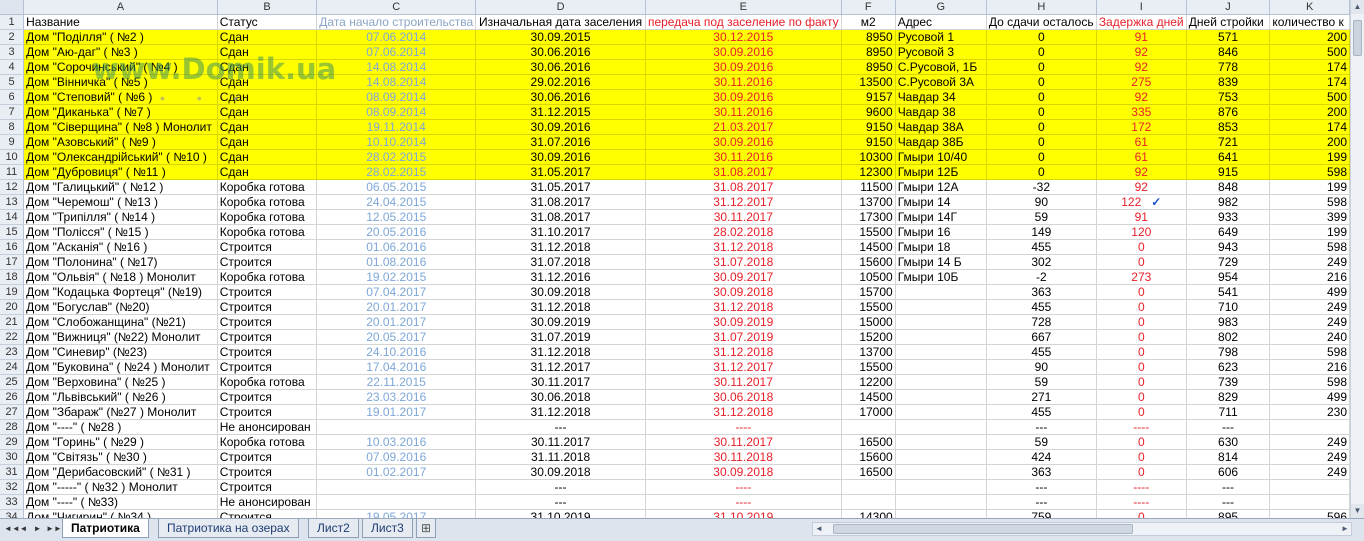 This screenshot has width=1364, height=541. I want to click on table-cell: Дом "Буковина" ( №24 ) Монолит, so click(120, 367).